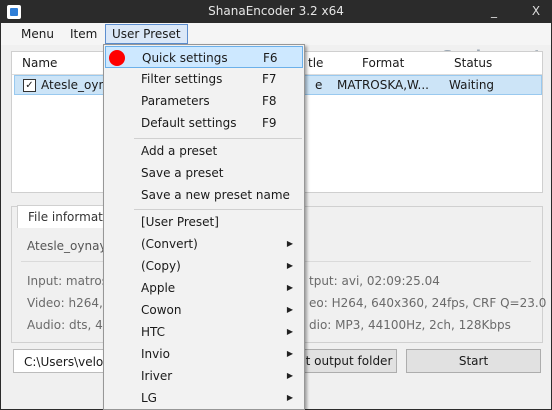 This screenshot has width=552, height=410. I want to click on menu-copy-label: (Copy), so click(161, 266).